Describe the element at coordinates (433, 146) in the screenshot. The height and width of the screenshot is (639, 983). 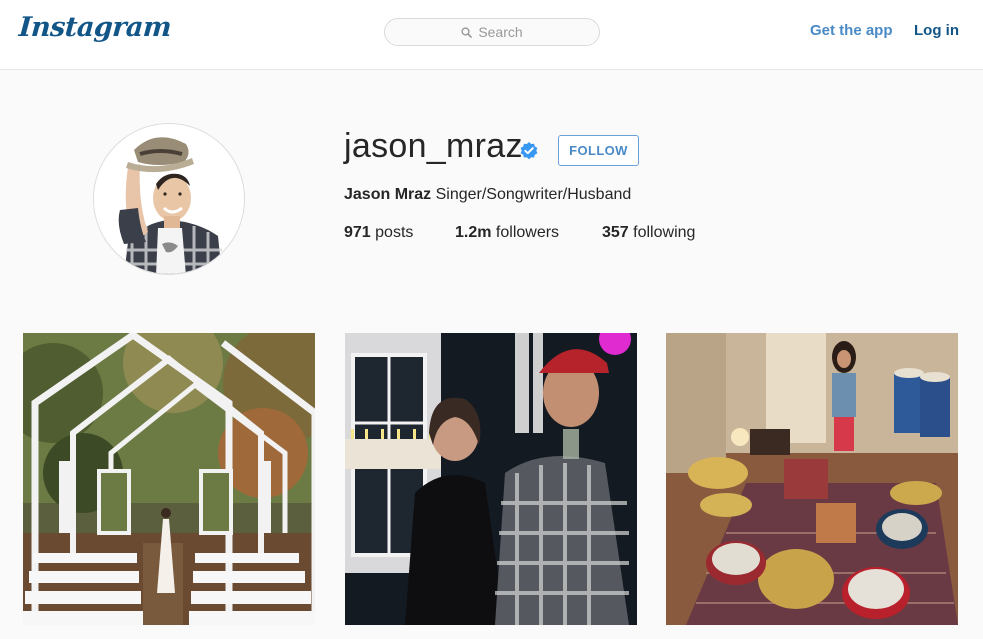
I see `profile-username: jason_mraz` at that location.